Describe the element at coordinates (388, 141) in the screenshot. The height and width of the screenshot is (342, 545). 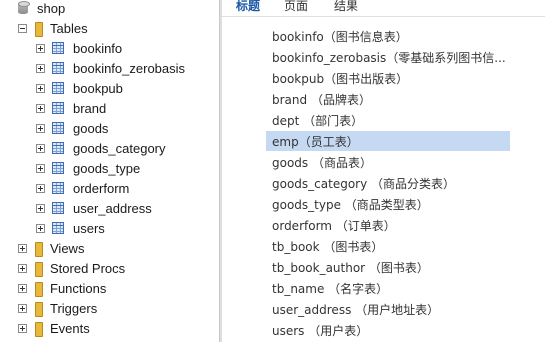
I see `list-item: emp（员工表）` at that location.